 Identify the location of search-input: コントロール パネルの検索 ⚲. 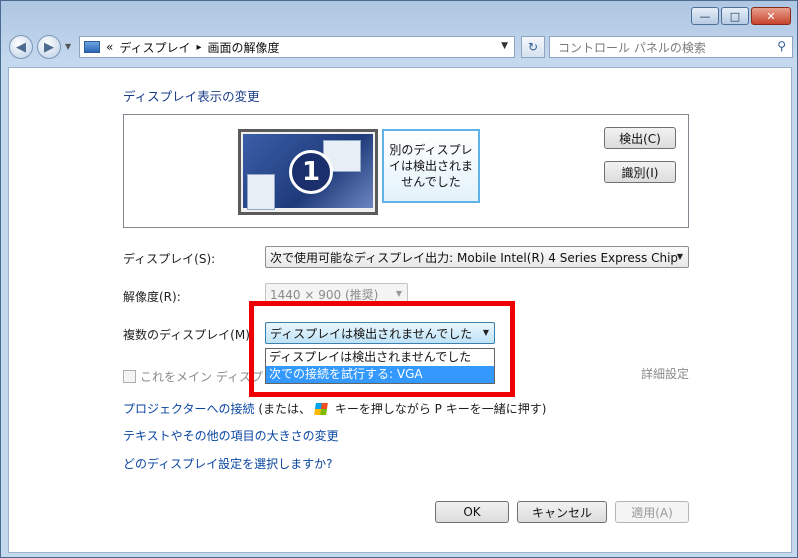
(671, 47).